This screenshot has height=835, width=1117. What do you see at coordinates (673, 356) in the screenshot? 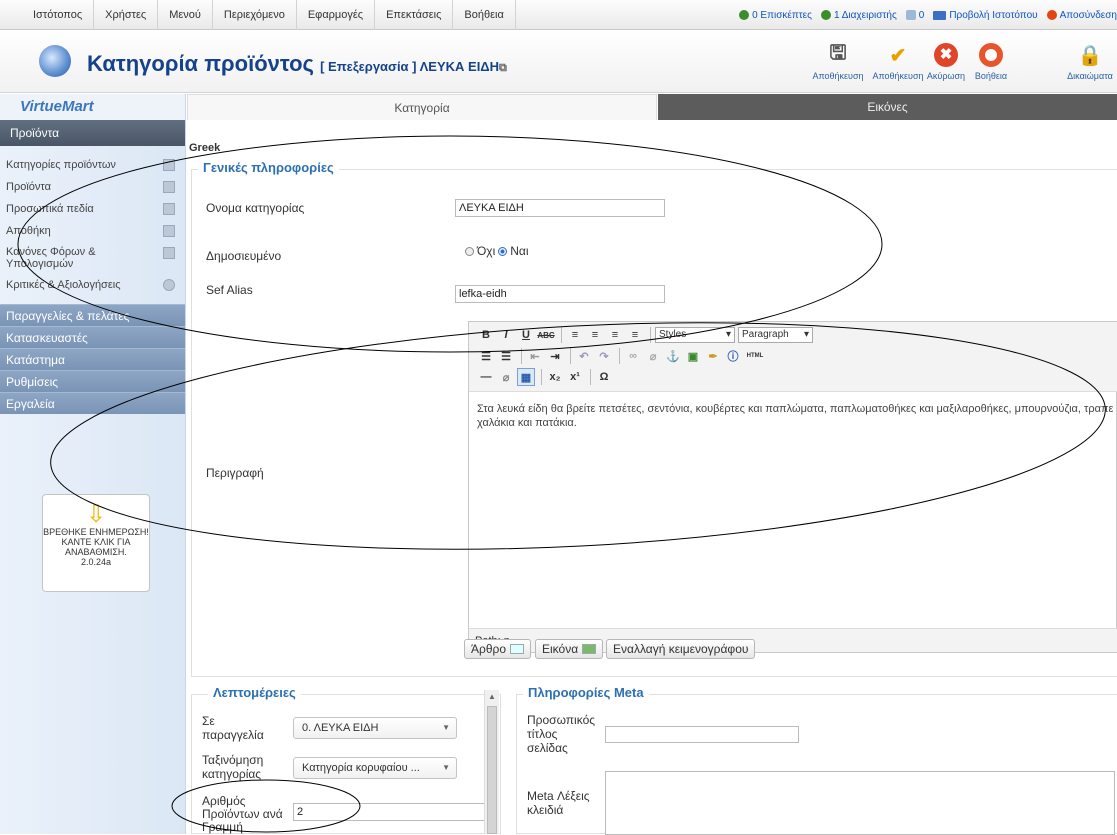
I see `anchor-icon: ⚓` at bounding box center [673, 356].